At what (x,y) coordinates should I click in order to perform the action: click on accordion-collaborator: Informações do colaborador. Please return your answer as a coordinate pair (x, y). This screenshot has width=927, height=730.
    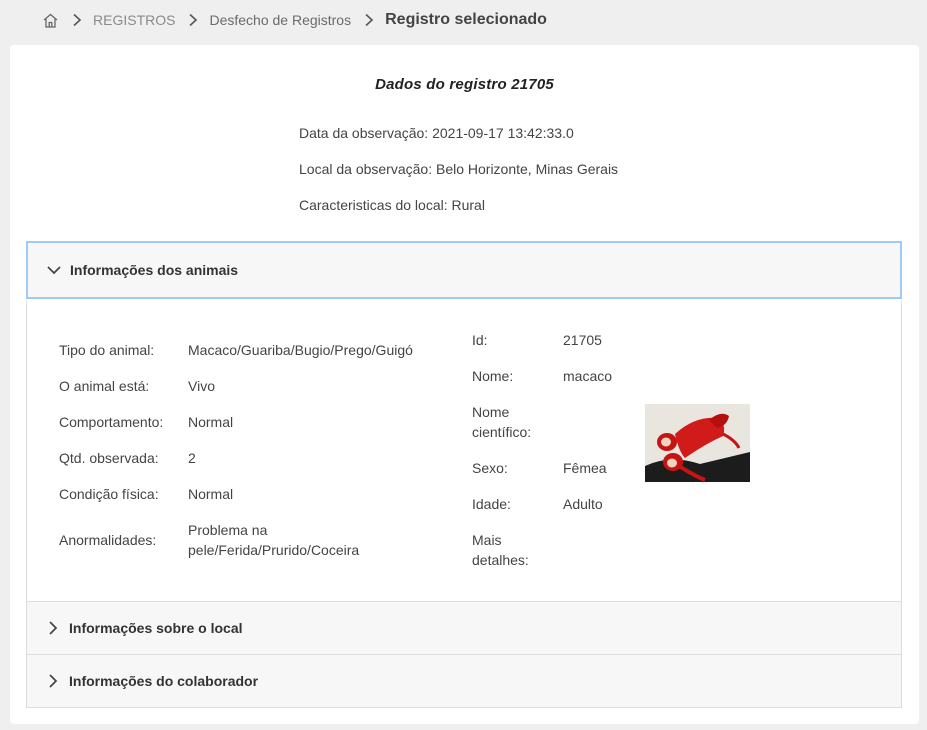
    Looking at the image, I should click on (464, 681).